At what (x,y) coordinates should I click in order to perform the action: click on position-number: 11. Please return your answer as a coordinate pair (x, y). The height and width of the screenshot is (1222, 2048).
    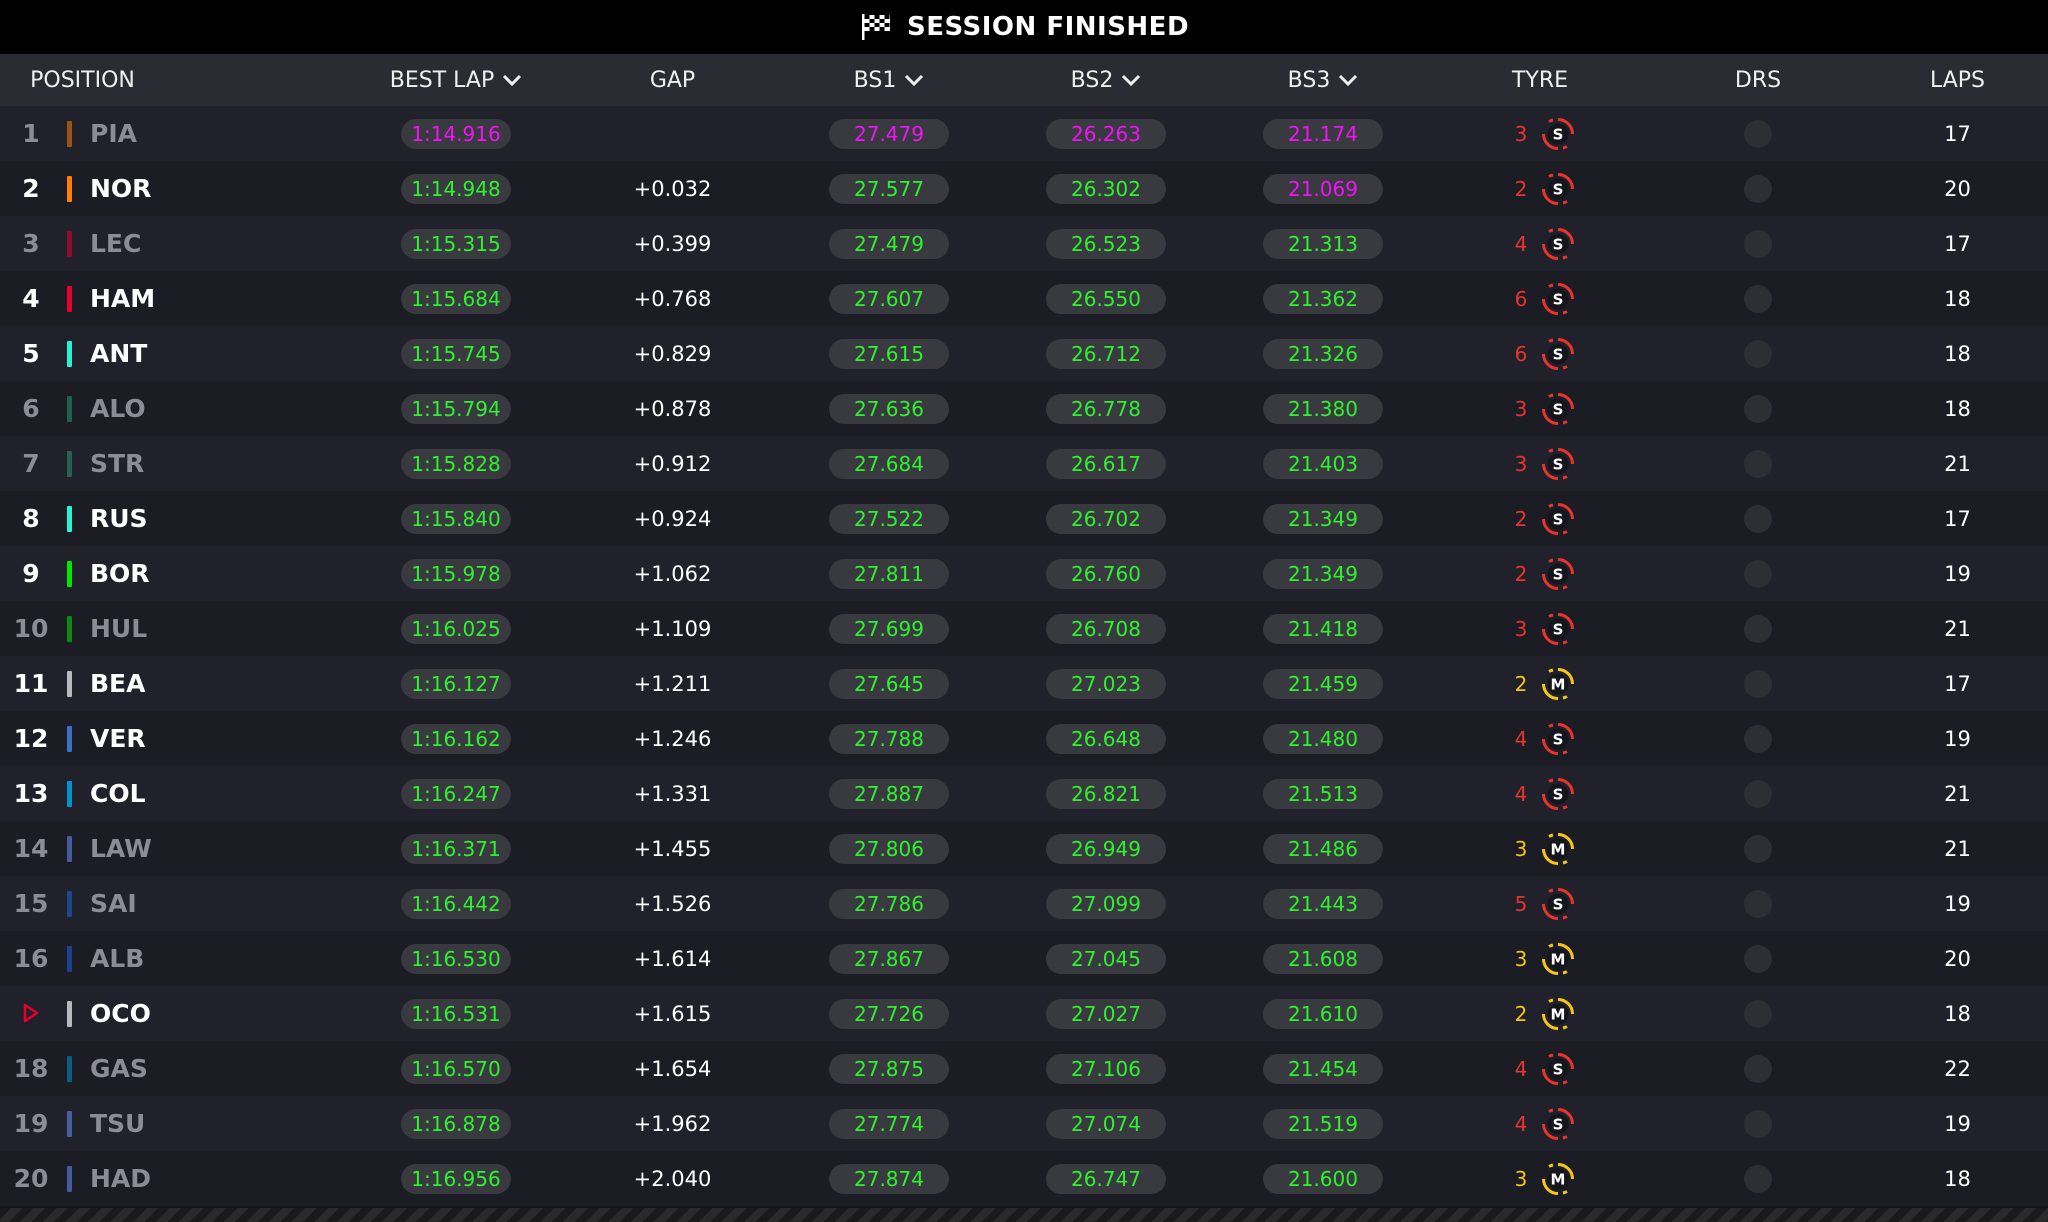
    Looking at the image, I should click on (31, 683).